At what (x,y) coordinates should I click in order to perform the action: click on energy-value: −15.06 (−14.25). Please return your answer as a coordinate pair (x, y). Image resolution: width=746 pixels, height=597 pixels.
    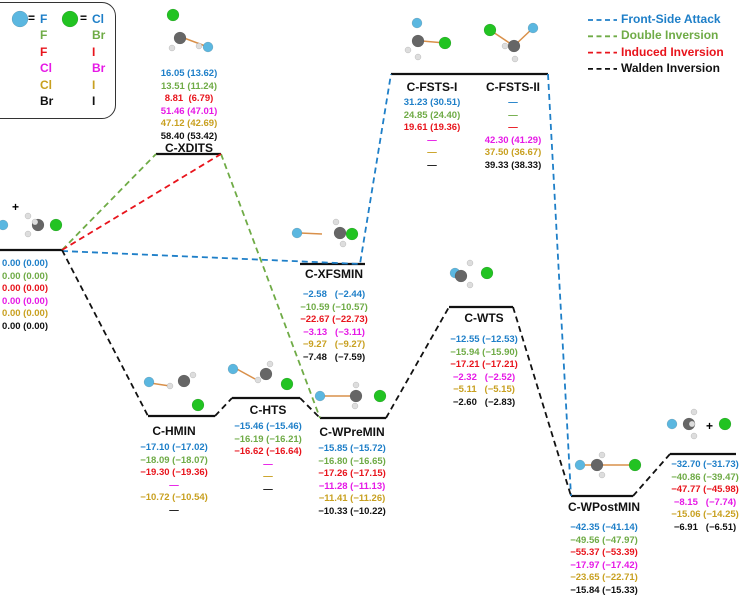
    Looking at the image, I should click on (705, 514).